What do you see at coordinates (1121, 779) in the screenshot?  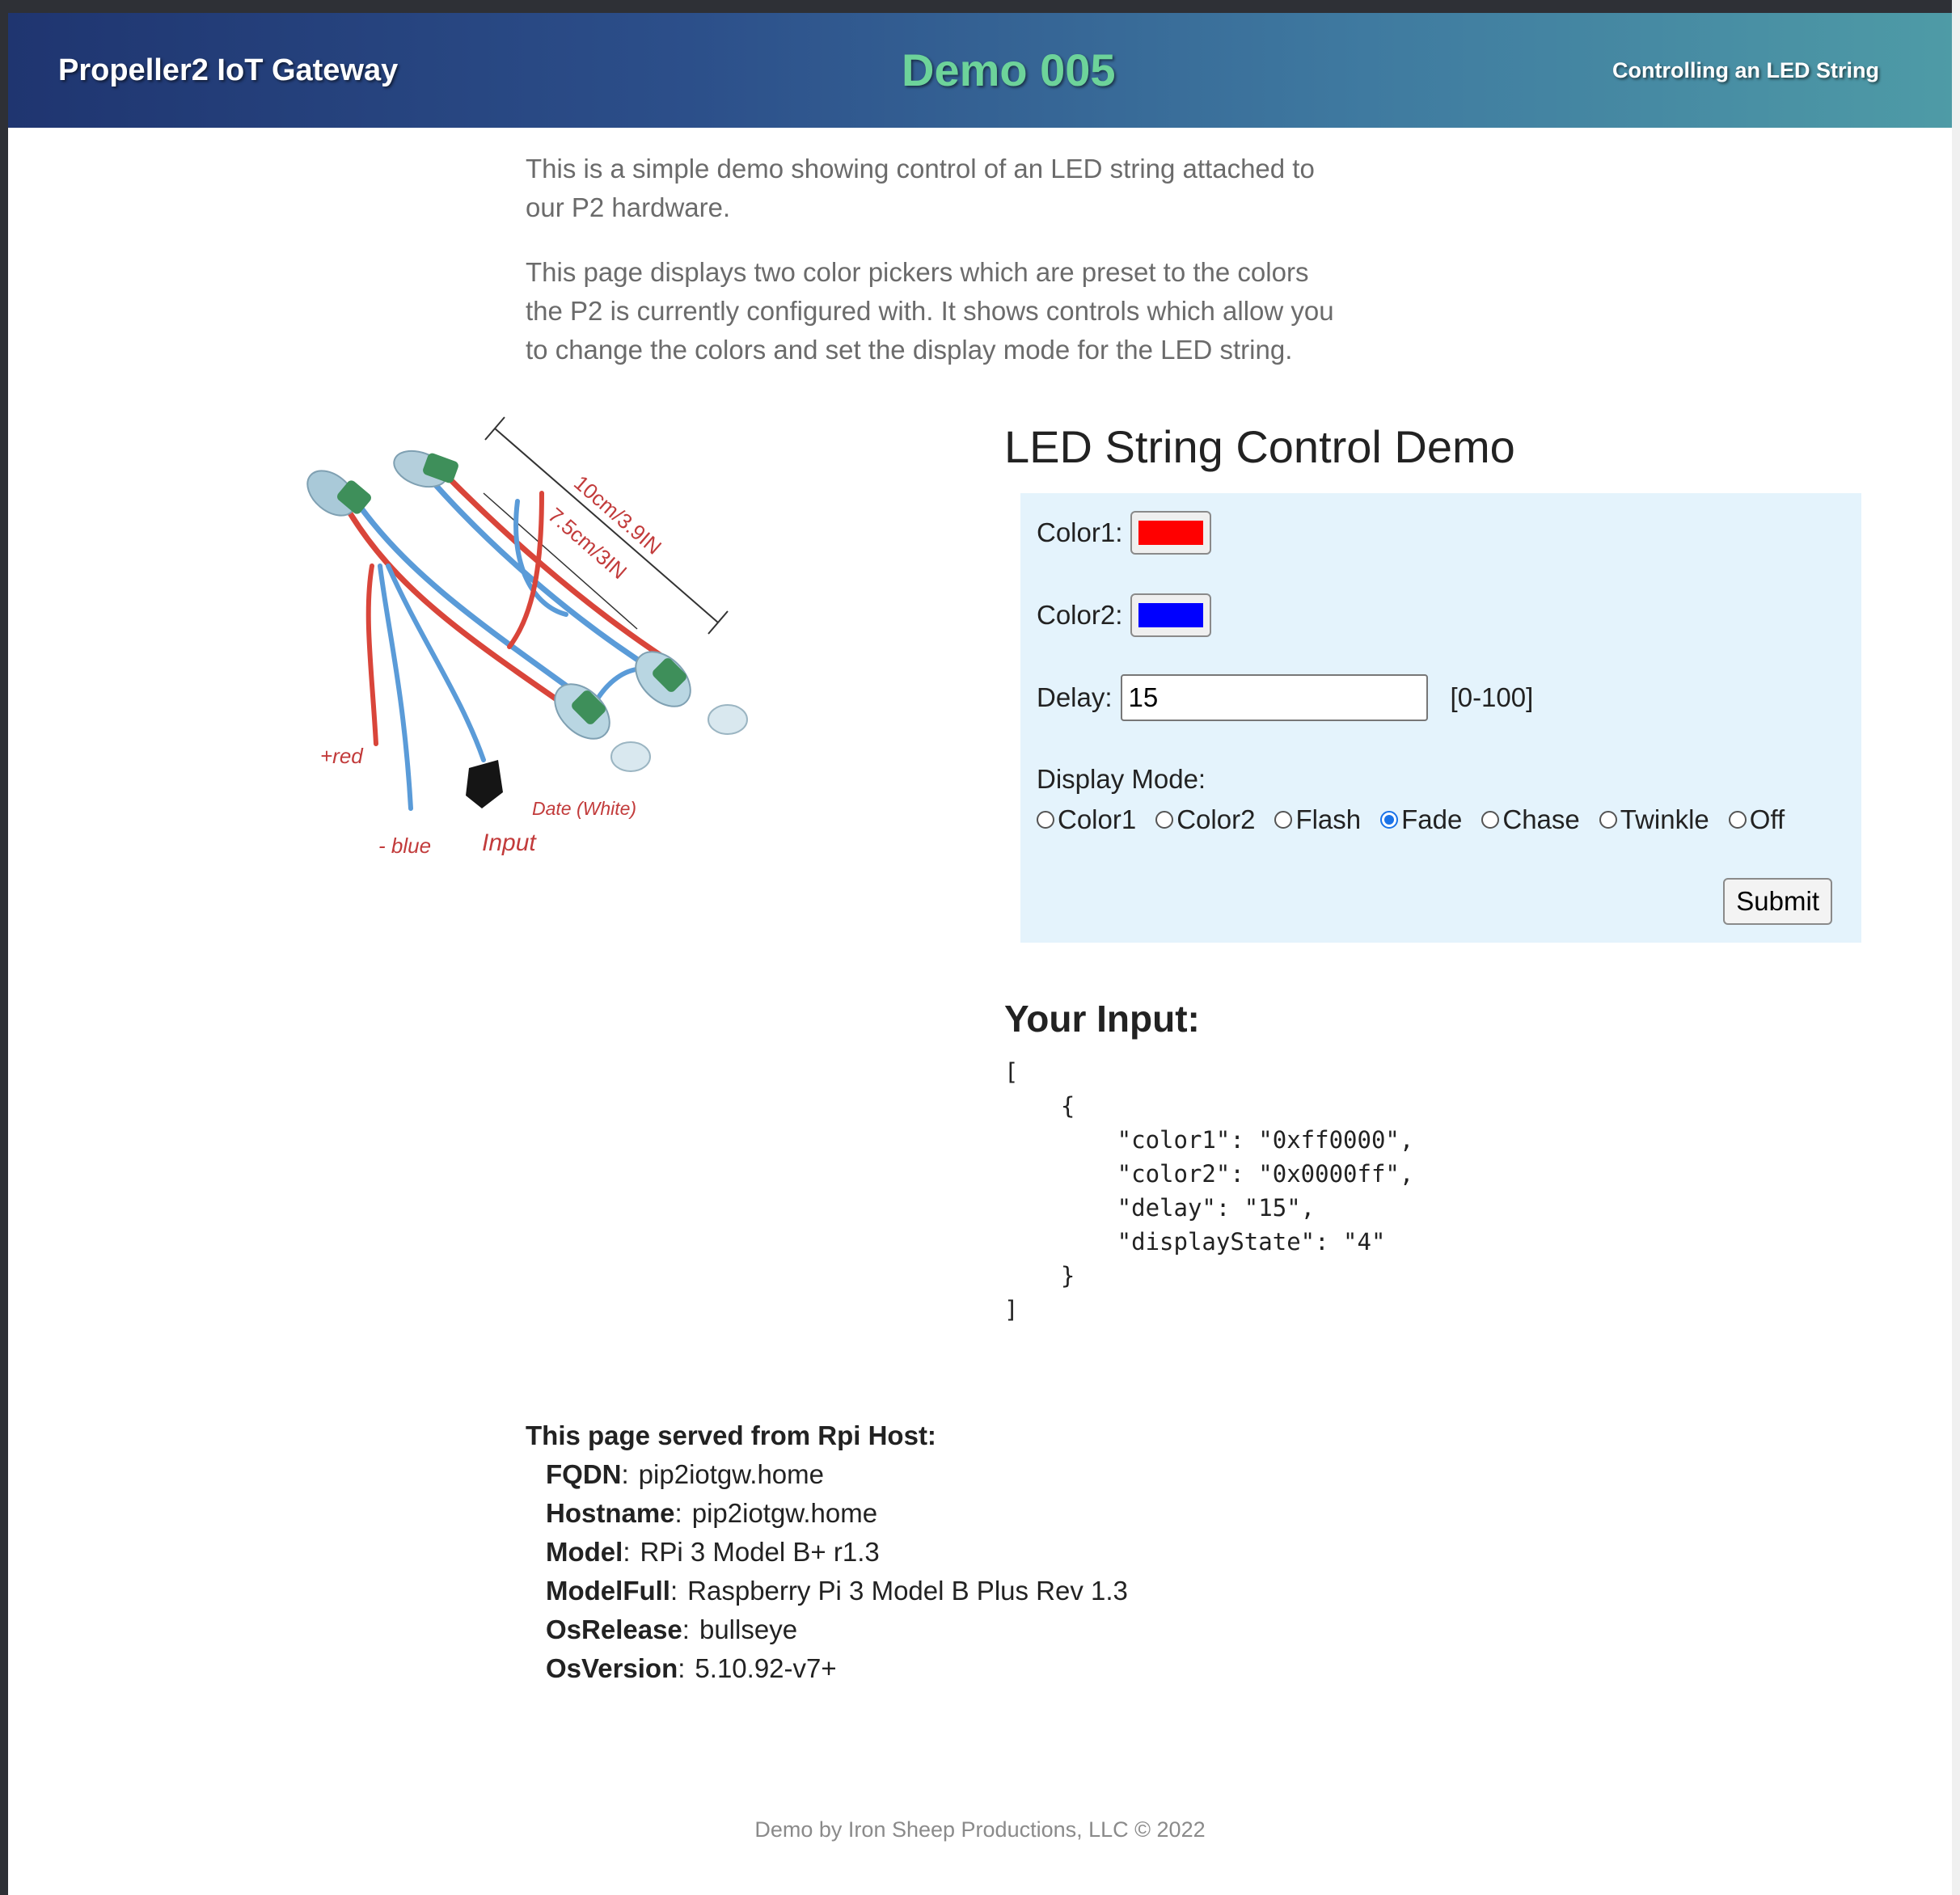 I see `display-mode-label: Display Mode:` at bounding box center [1121, 779].